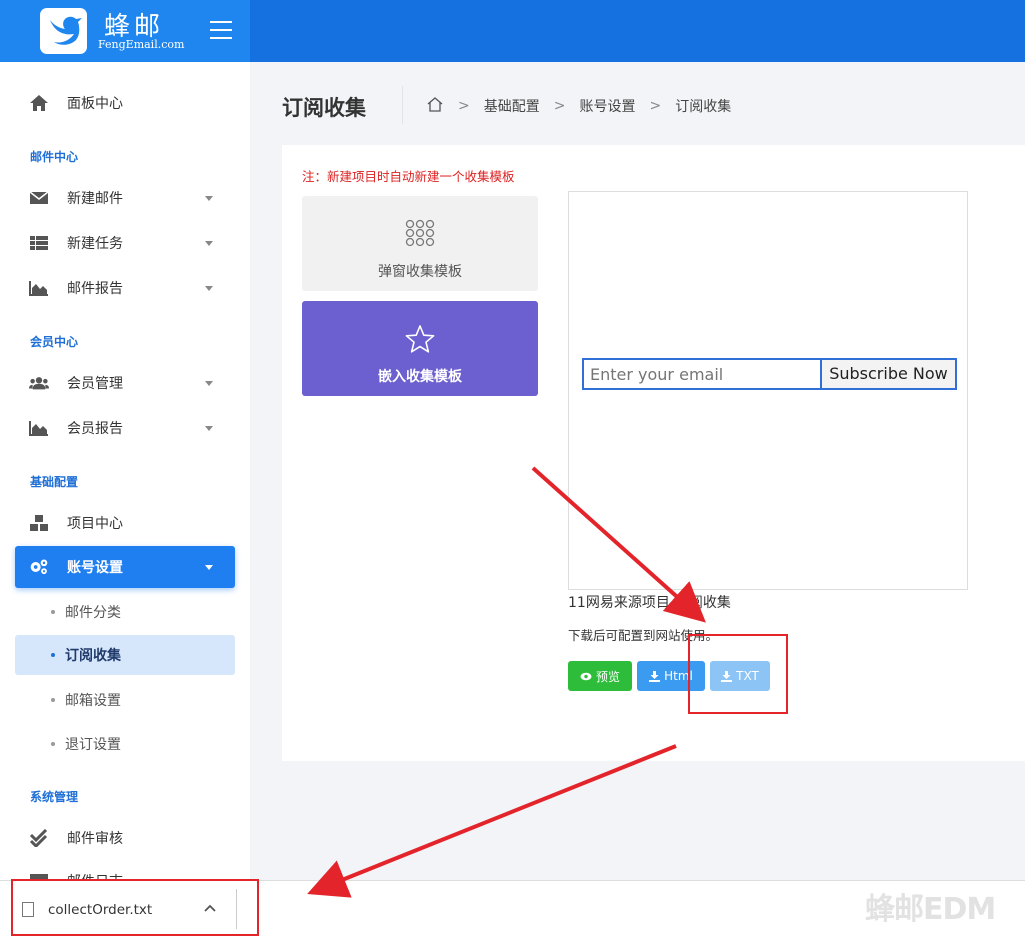  I want to click on embed-template-card: 嵌入收集模板, so click(420, 348).